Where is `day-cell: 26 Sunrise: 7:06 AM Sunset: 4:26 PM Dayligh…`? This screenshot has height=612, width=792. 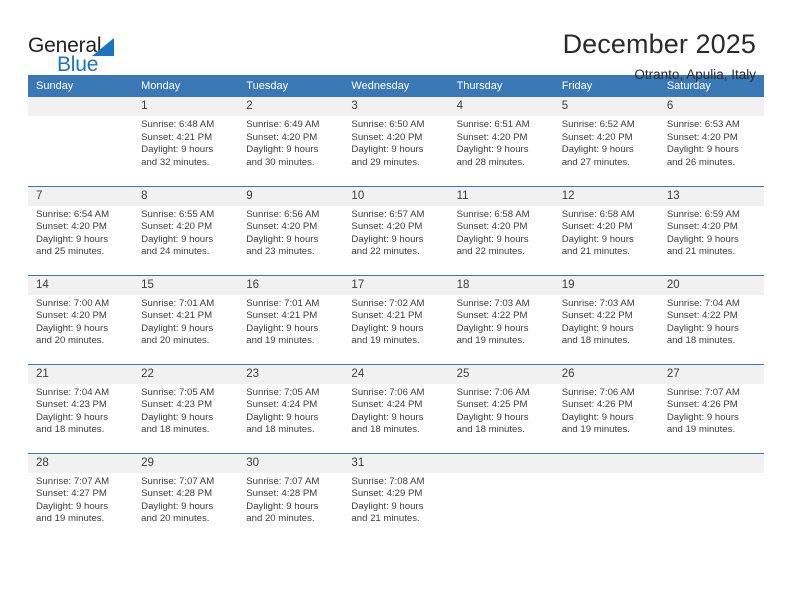
day-cell: 26 Sunrise: 7:06 AM Sunset: 4:26 PM Dayligh… is located at coordinates (606, 408).